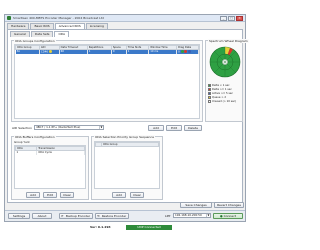 The width and height of the screenshot is (320, 250). What do you see at coordinates (62, 34) in the screenshot?
I see `tab-oda: ODA` at bounding box center [62, 34].